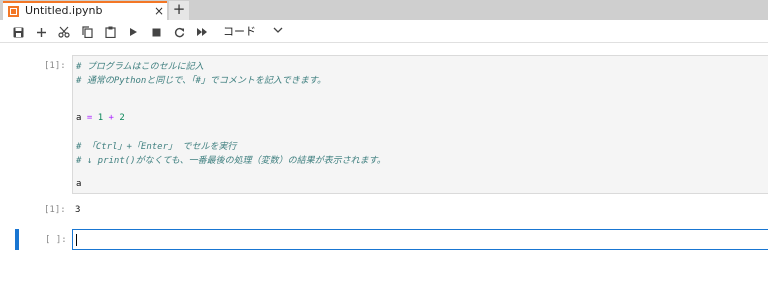 Image resolution: width=768 pixels, height=301 pixels. Describe the element at coordinates (133, 32) in the screenshot. I see `run-icon` at that location.